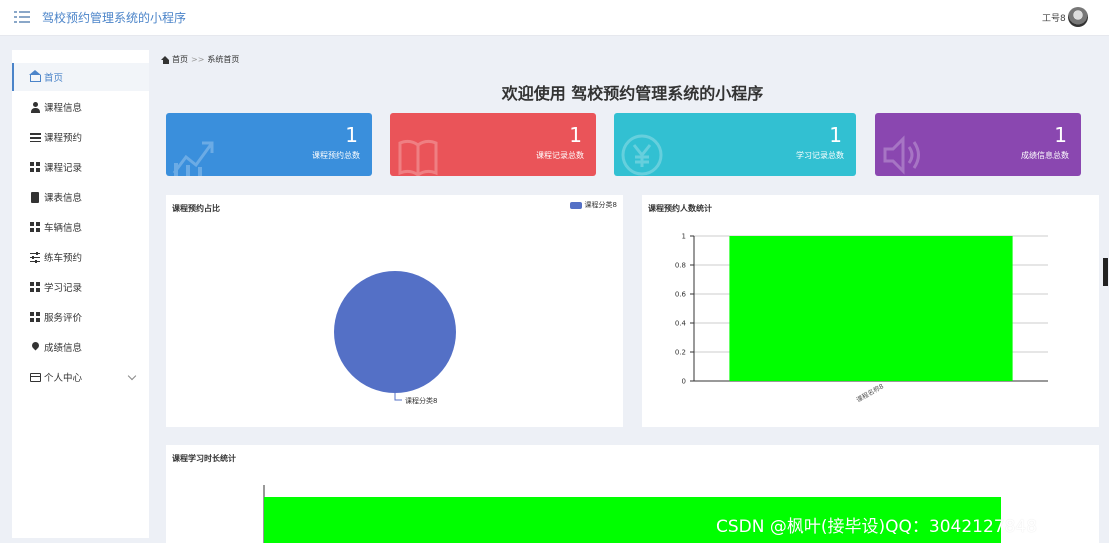 Image resolution: width=1109 pixels, height=543 pixels. What do you see at coordinates (35, 347) in the screenshot?
I see `pin-icon` at bounding box center [35, 347].